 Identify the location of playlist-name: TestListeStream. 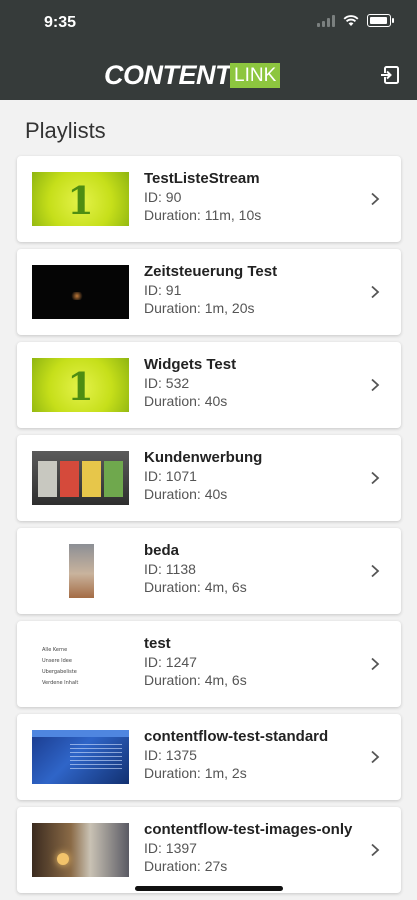
(202, 178).